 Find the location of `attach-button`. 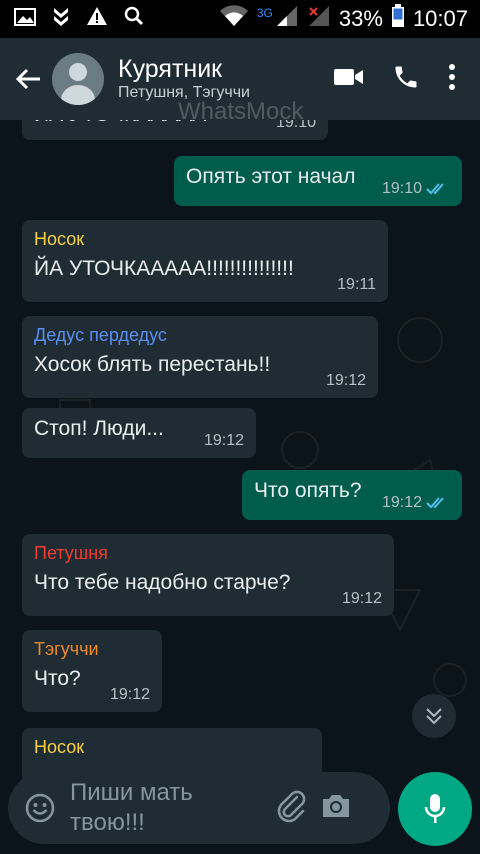

attach-button is located at coordinates (291, 808).